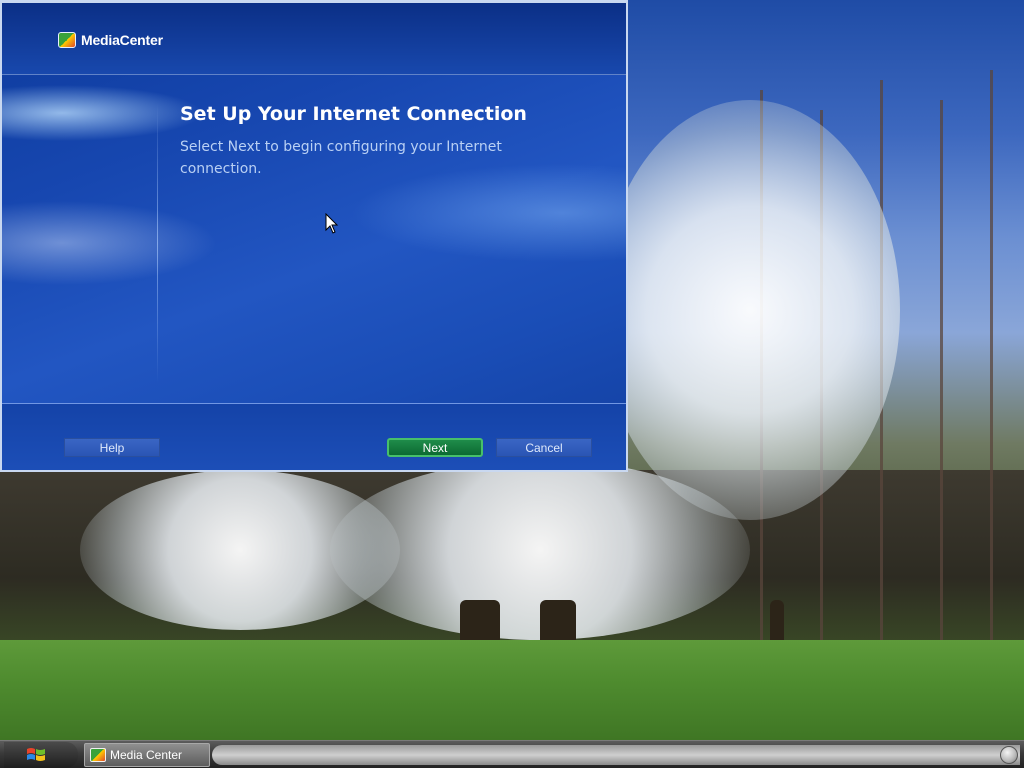  What do you see at coordinates (314, 436) in the screenshot?
I see `window-footer: Help Next Cancel` at bounding box center [314, 436].